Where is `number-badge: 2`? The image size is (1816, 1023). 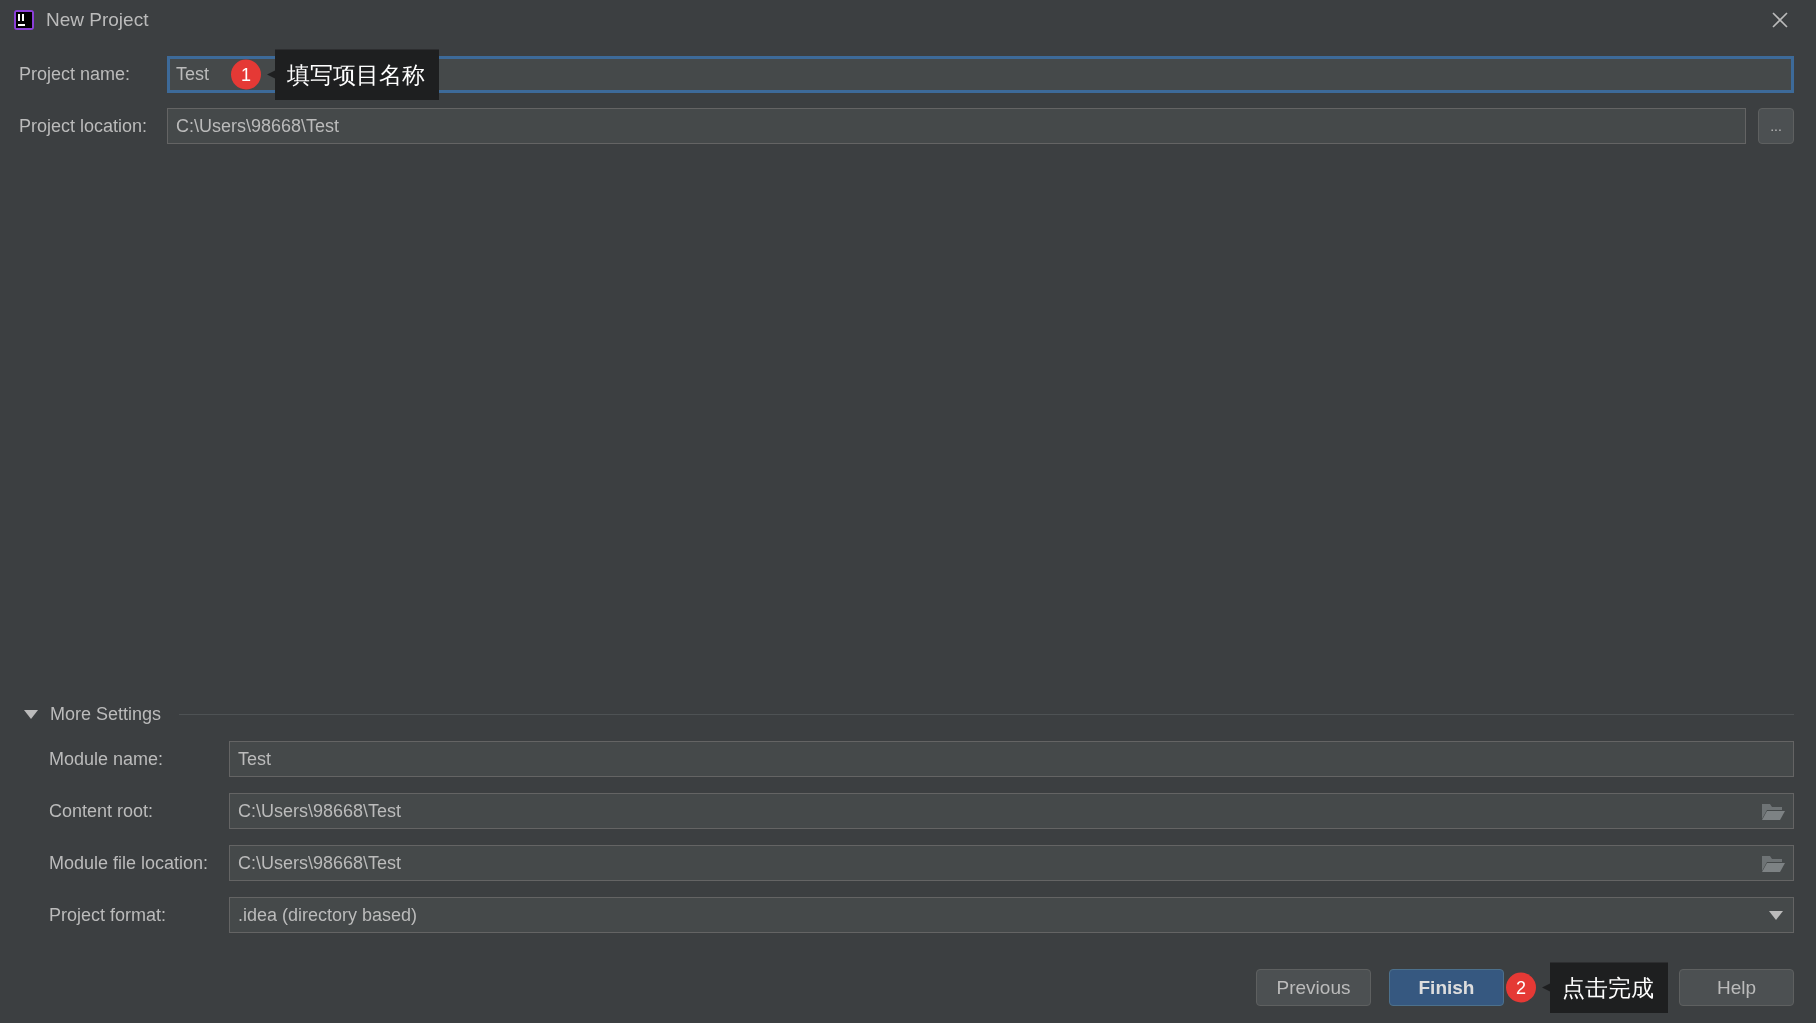
number-badge: 2 is located at coordinates (1521, 987).